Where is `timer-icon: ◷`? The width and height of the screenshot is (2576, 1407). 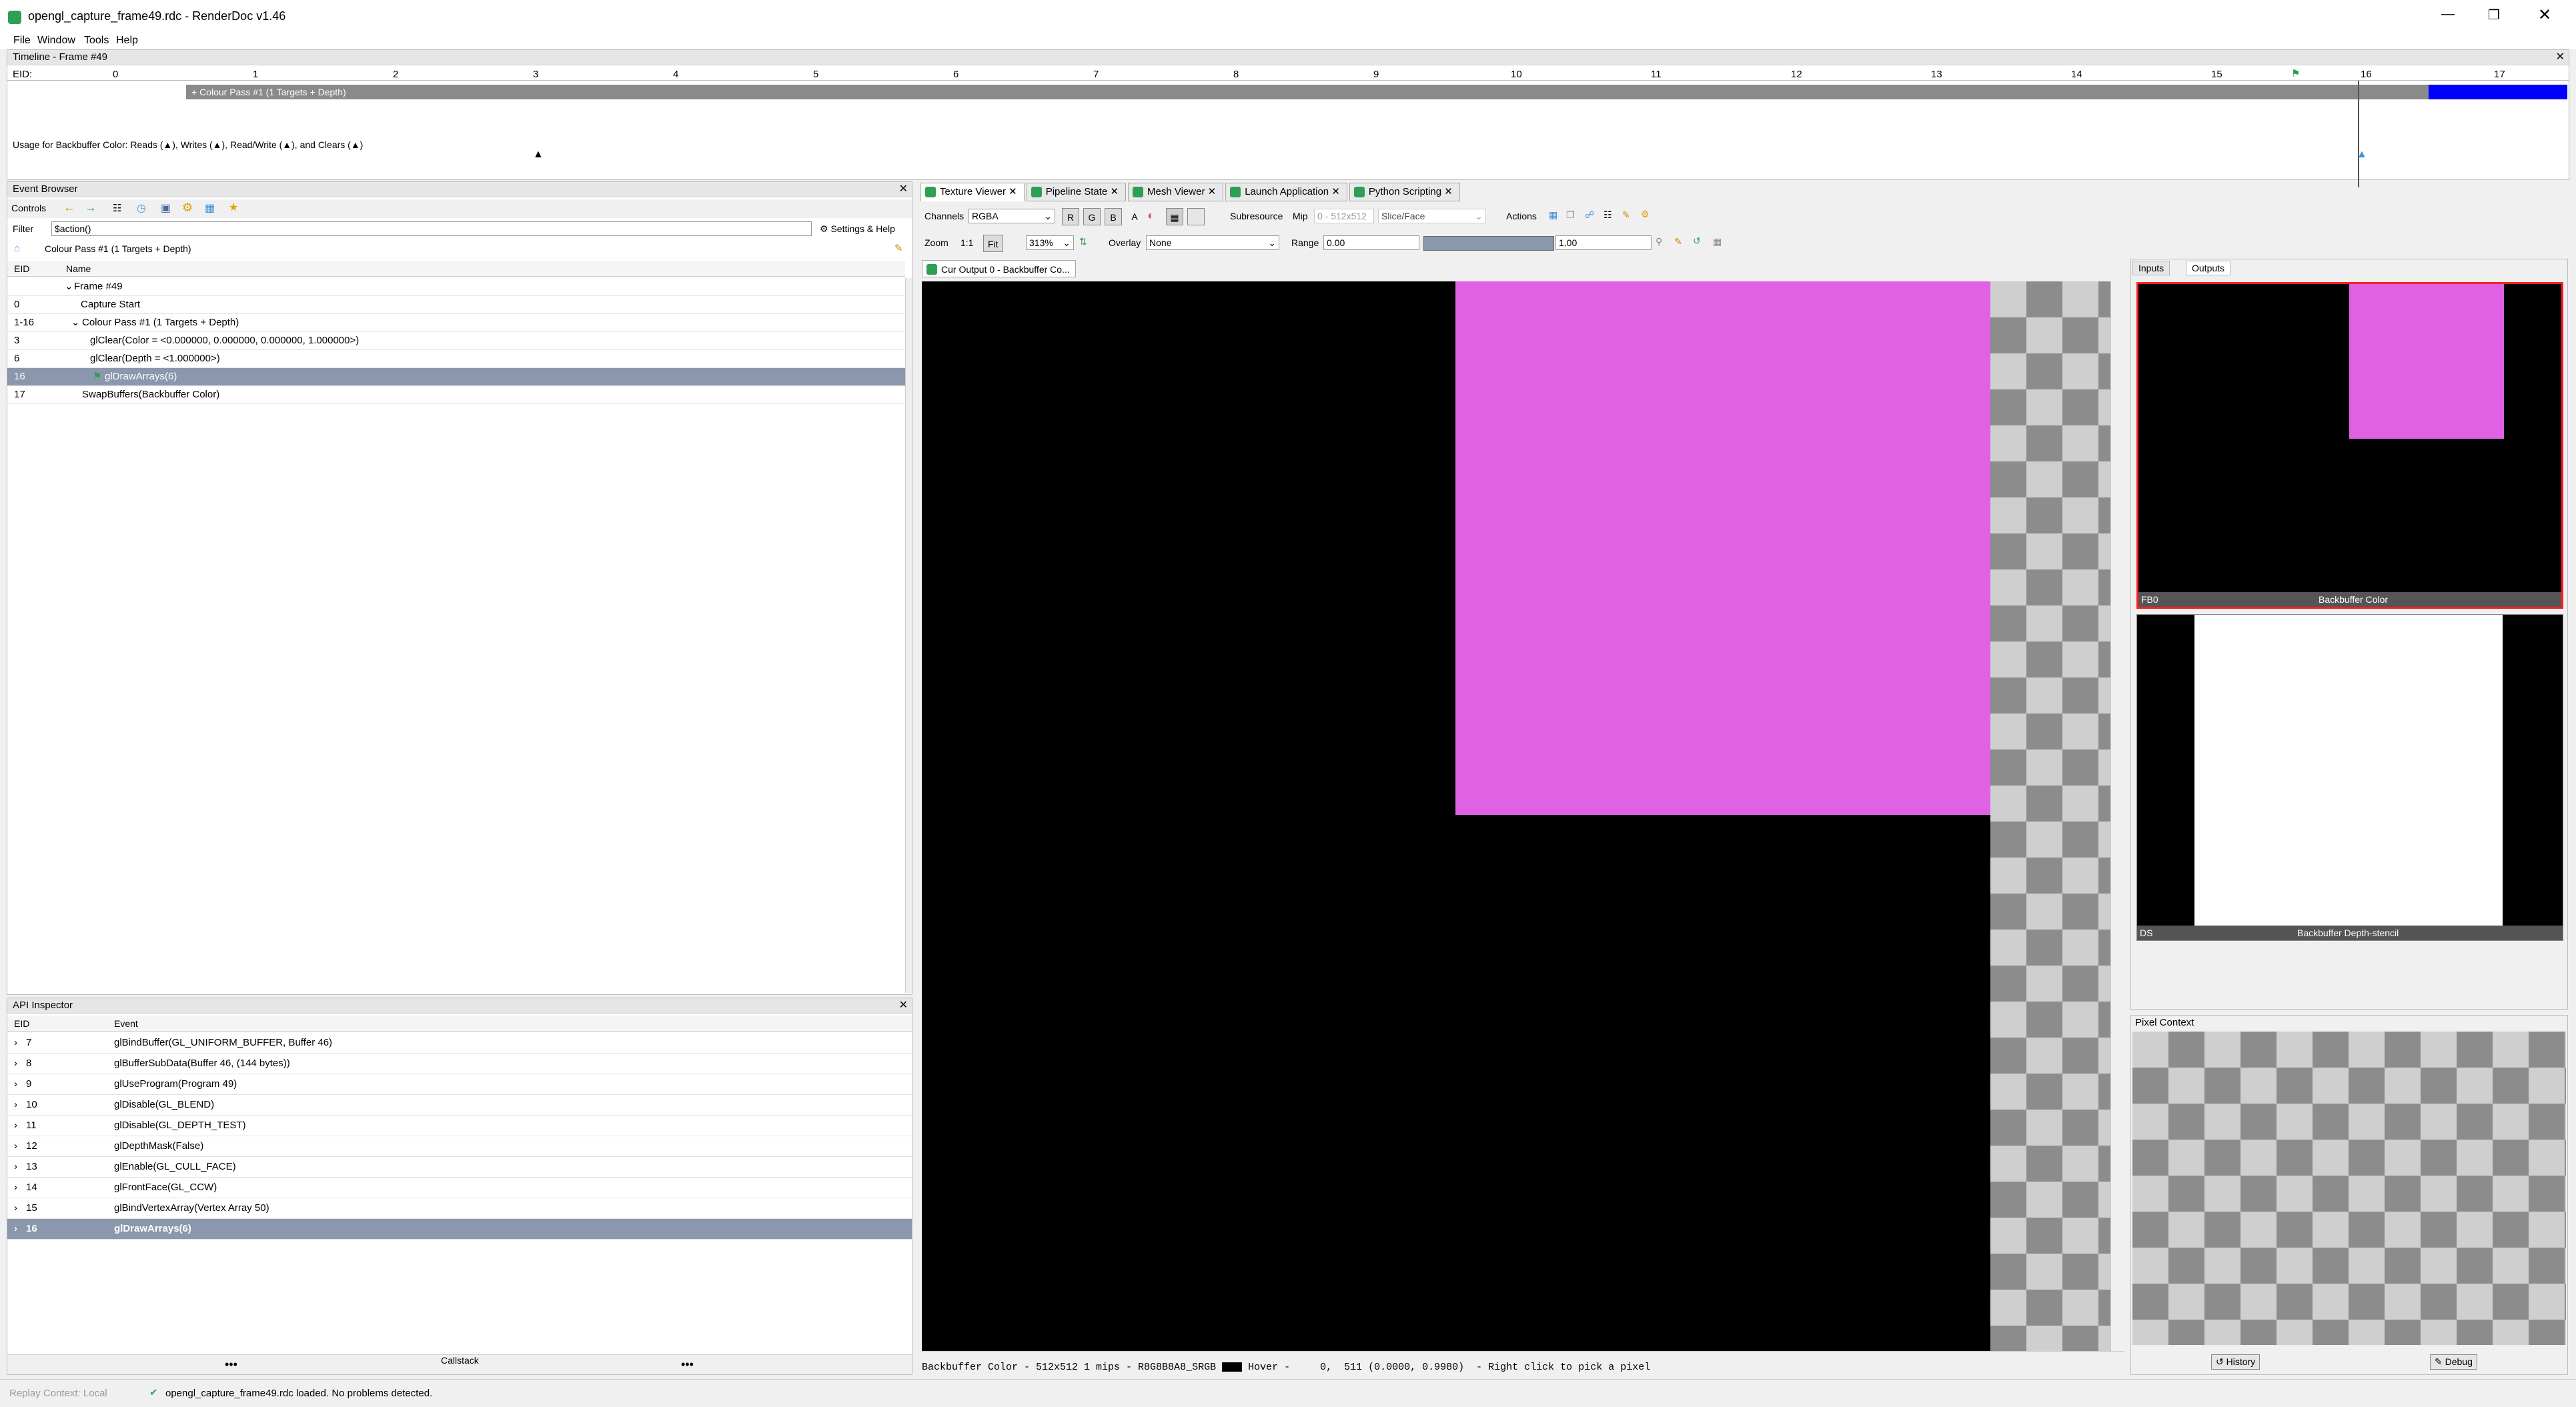
timer-icon: ◷ is located at coordinates (141, 208).